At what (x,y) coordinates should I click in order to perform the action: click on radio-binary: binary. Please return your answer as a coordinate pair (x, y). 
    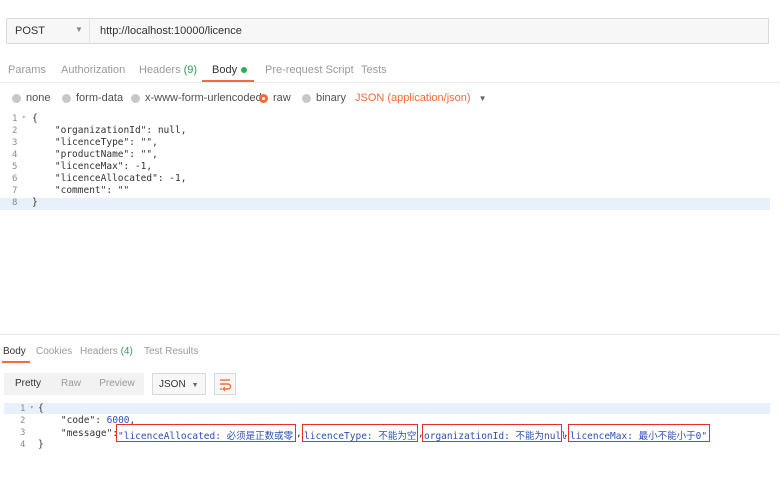
    Looking at the image, I should click on (324, 98).